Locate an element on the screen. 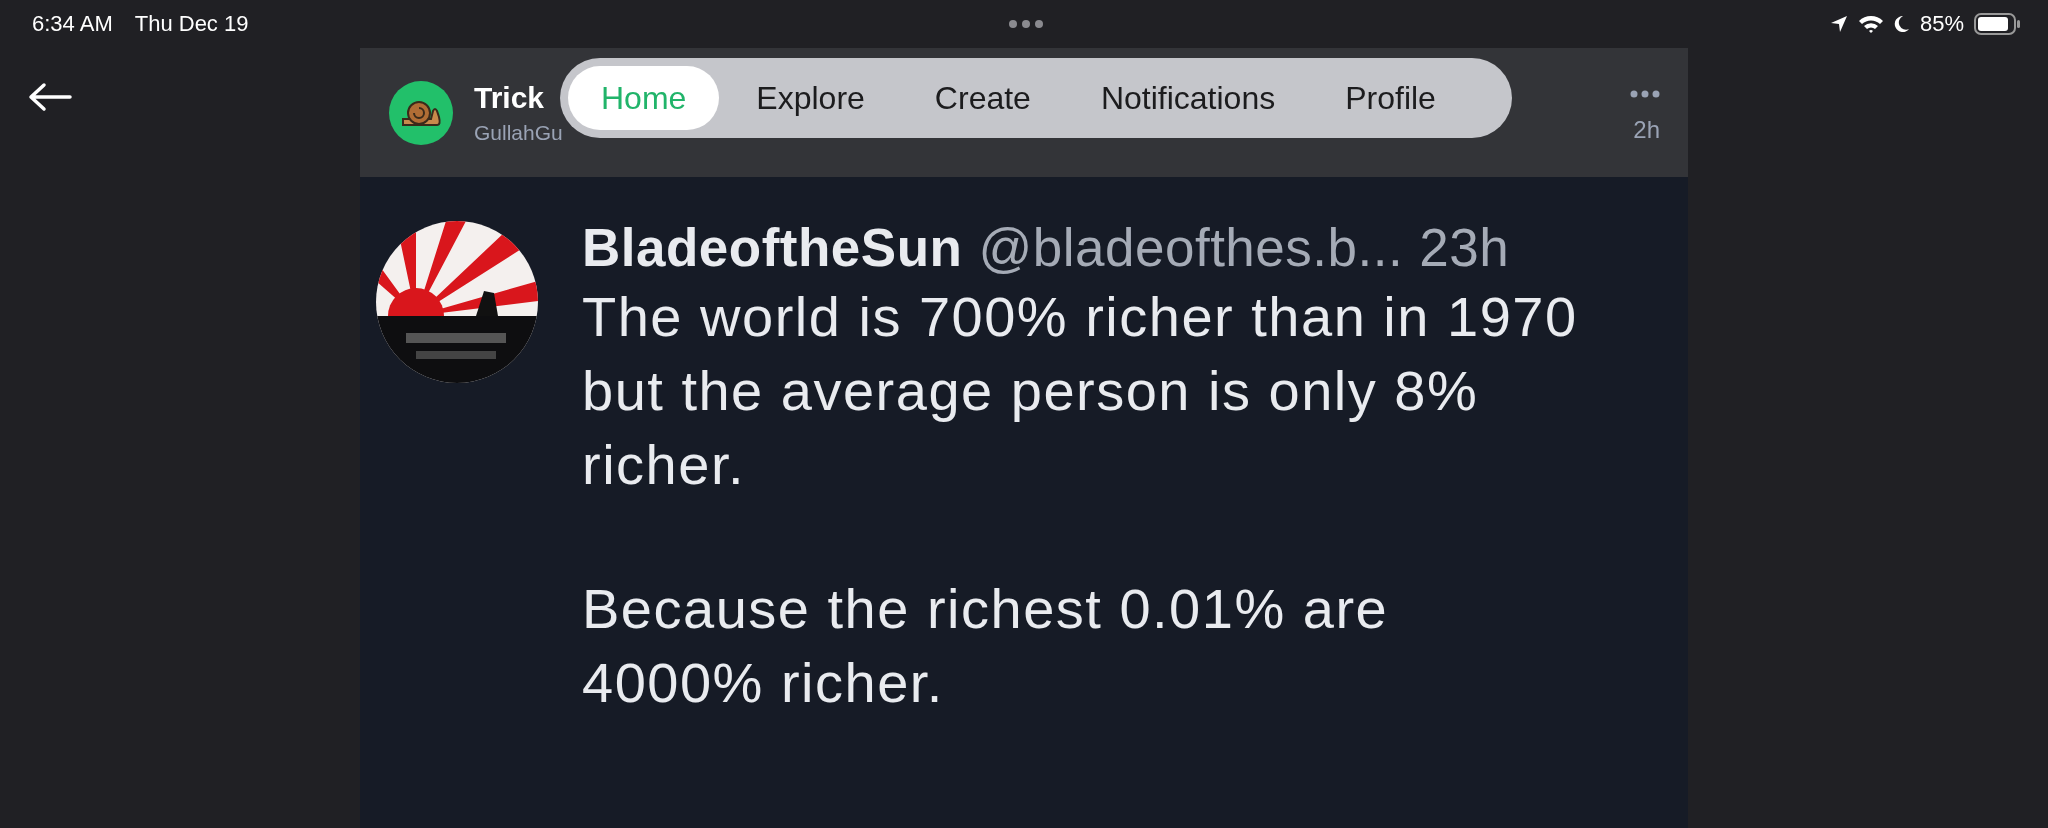  status-date: Thu Dec 19 is located at coordinates (191, 24).